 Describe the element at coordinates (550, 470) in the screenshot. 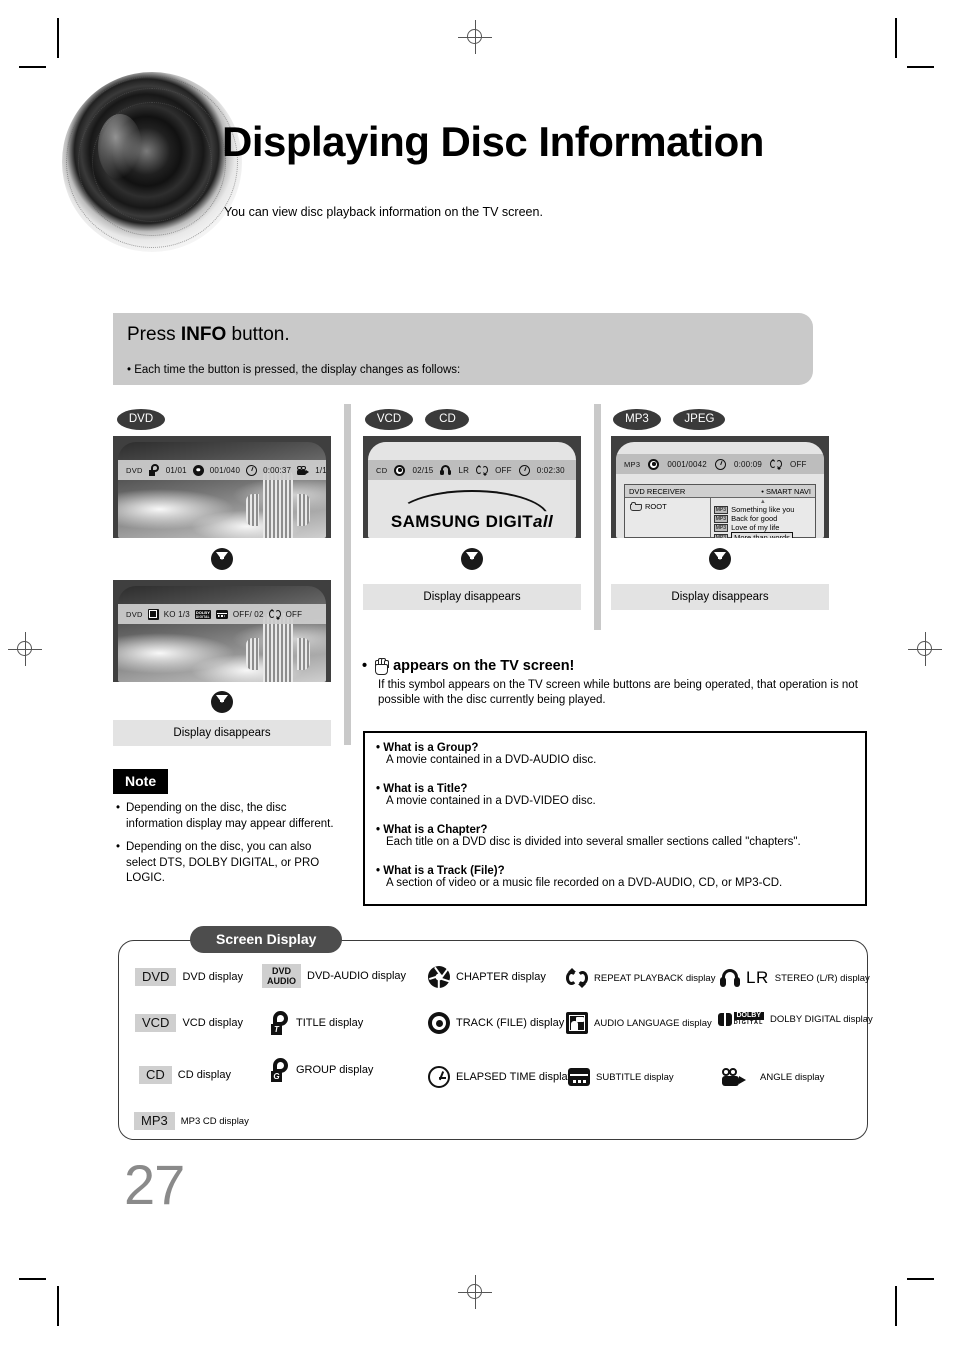

I see `osd-time-value: 0:02:30` at that location.